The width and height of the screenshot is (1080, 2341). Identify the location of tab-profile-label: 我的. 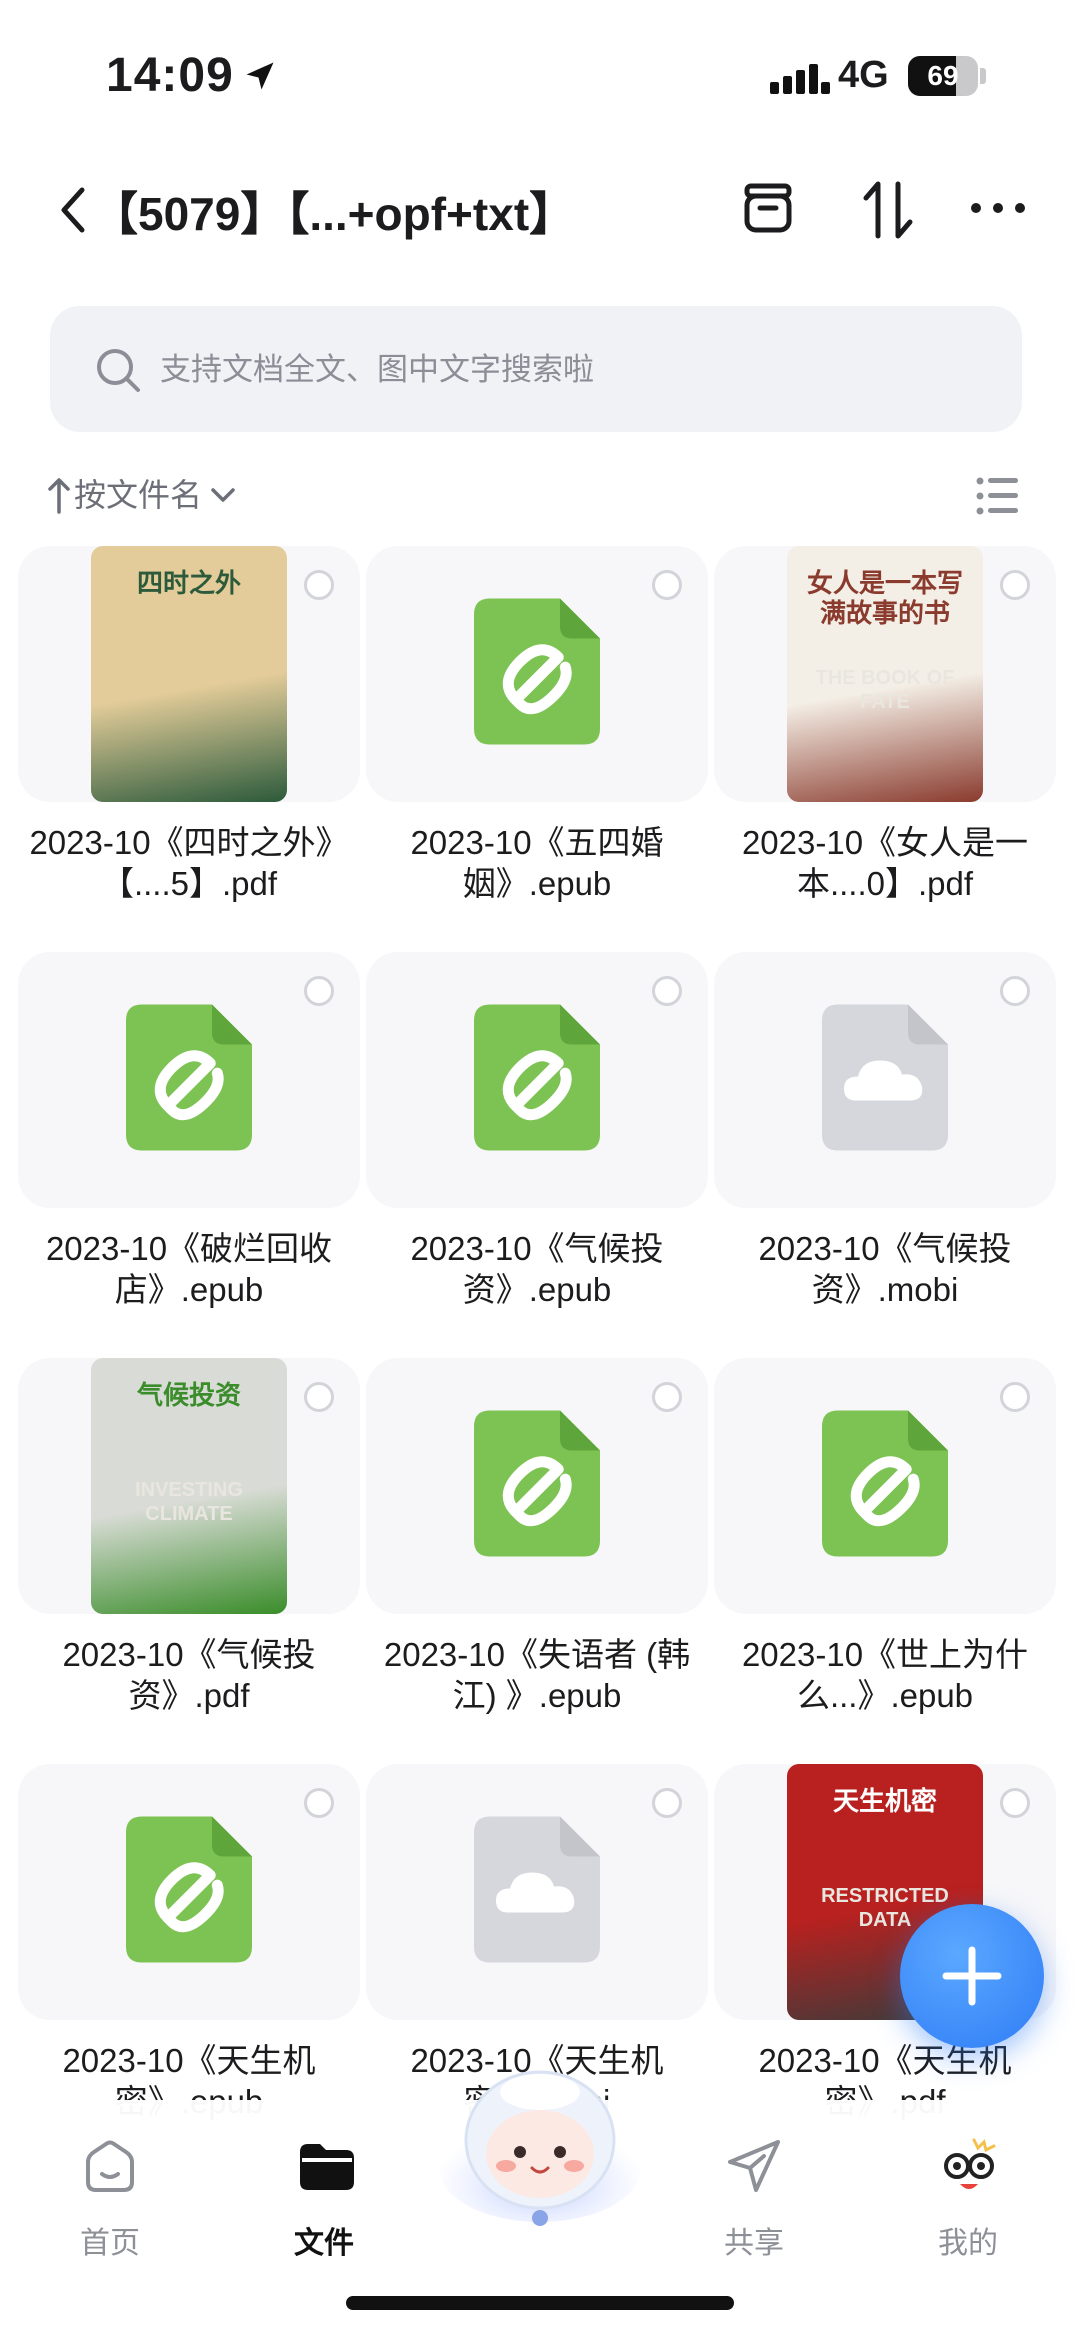
(968, 2243).